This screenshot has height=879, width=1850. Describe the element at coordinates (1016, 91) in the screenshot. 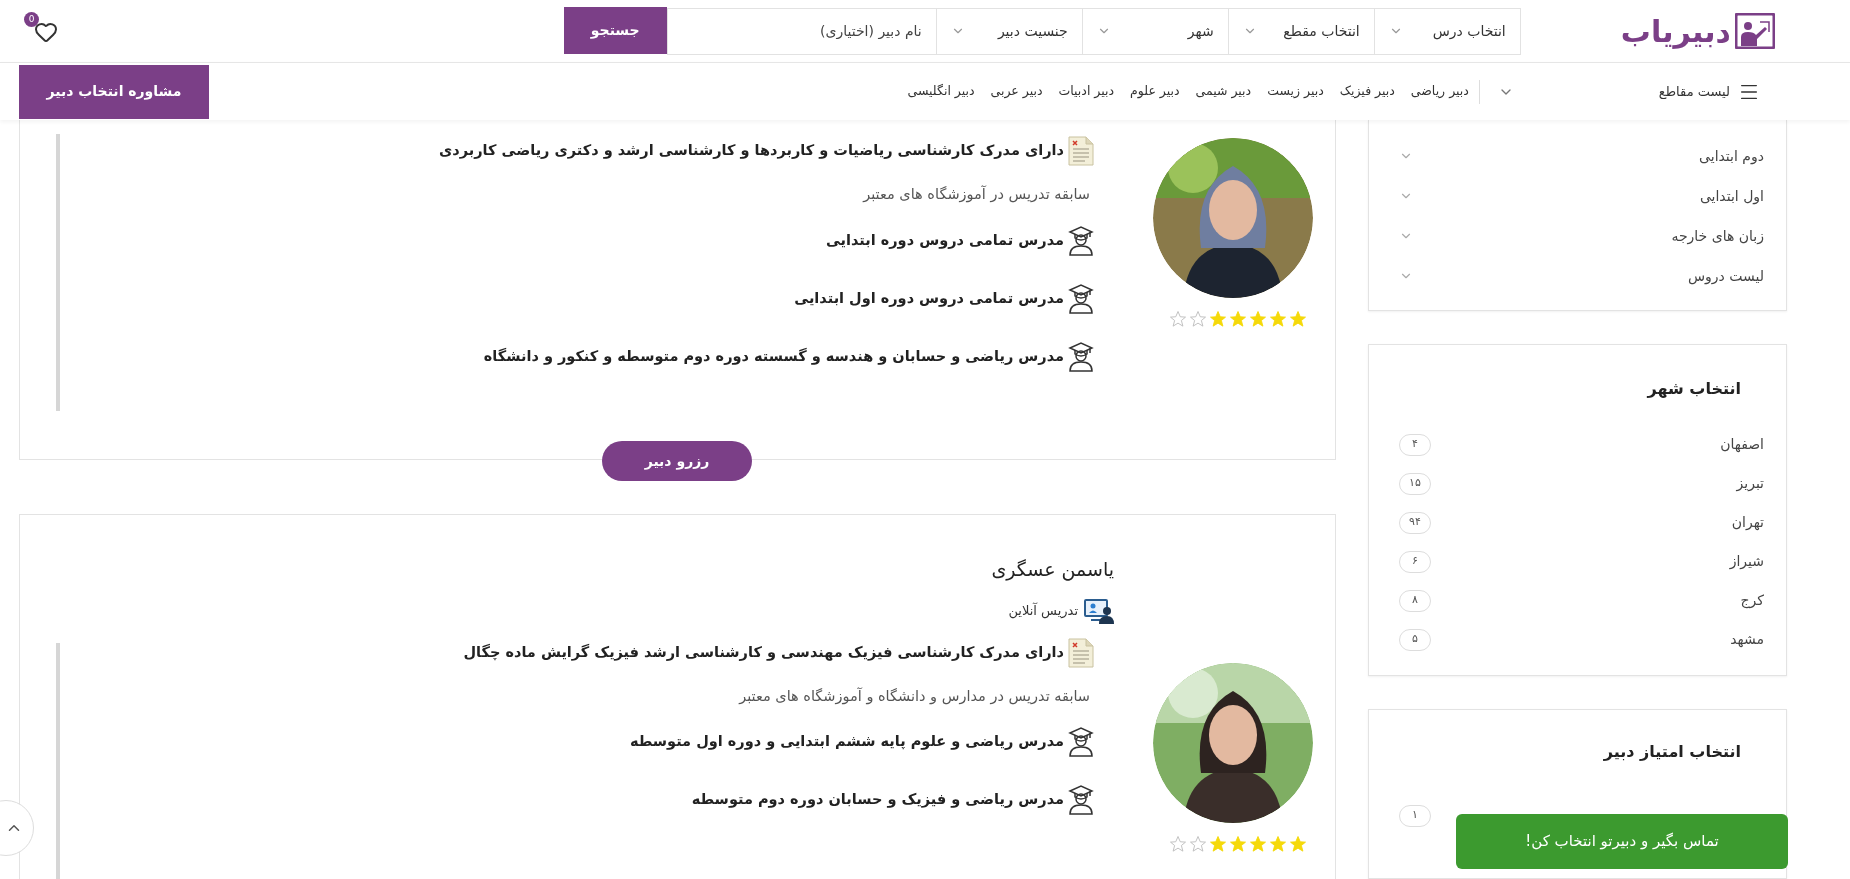

I see `nav-link: دبیر عربی` at that location.